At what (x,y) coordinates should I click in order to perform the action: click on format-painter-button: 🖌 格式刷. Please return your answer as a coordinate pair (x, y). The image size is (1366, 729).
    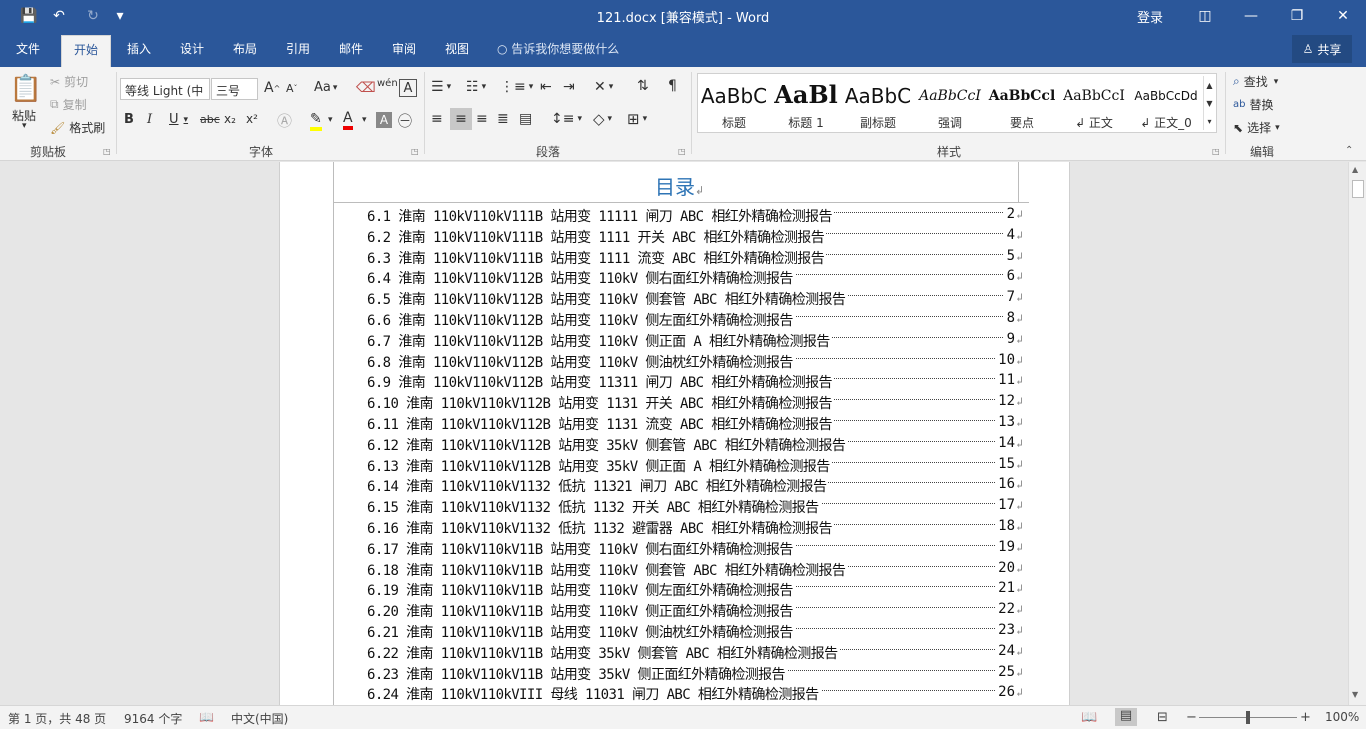
    Looking at the image, I should click on (77, 127).